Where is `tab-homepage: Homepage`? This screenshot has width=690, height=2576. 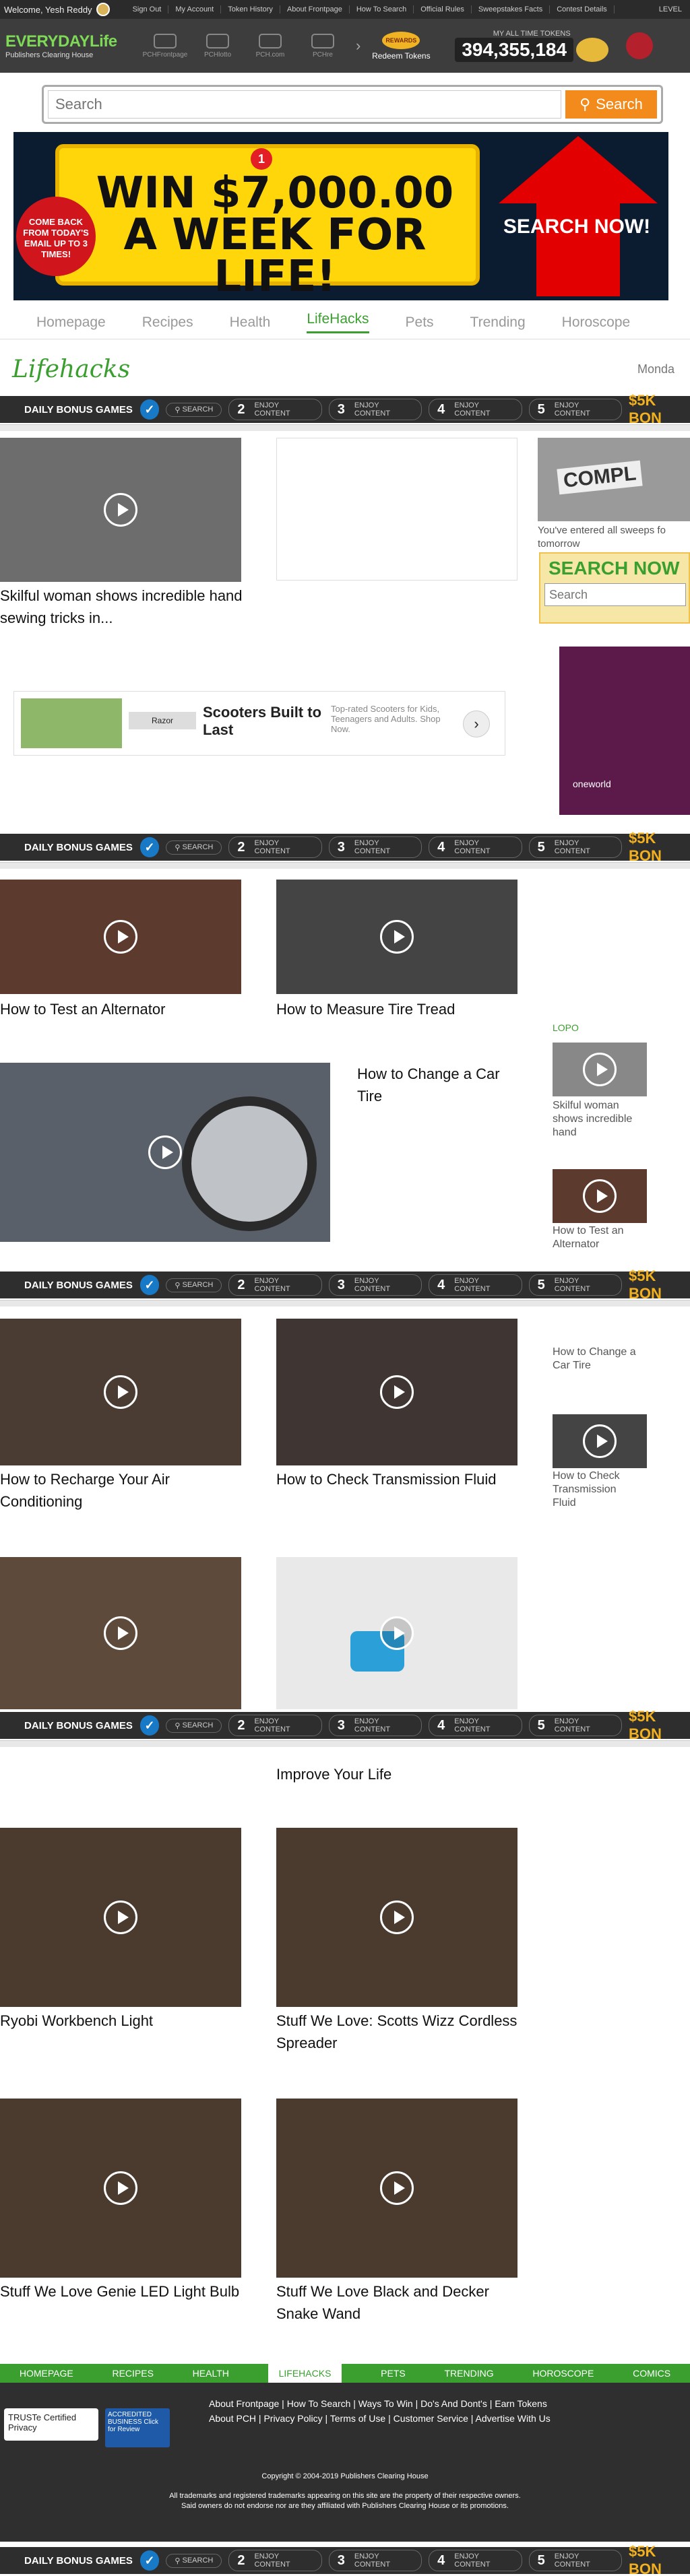
tab-homepage: Homepage is located at coordinates (71, 323).